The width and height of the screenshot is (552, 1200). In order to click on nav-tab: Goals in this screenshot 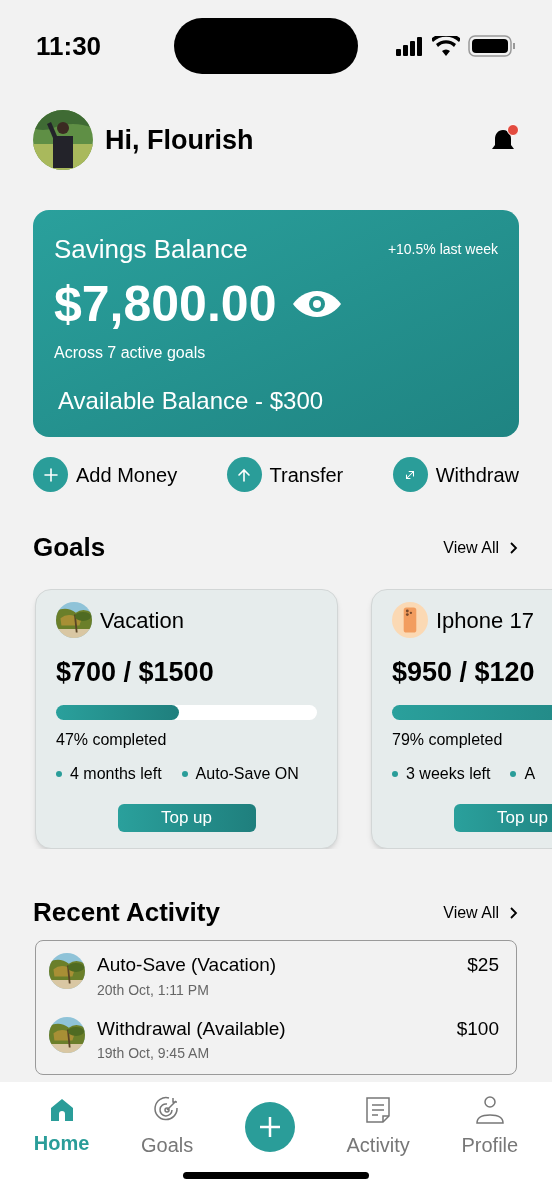, I will do `click(167, 1127)`.